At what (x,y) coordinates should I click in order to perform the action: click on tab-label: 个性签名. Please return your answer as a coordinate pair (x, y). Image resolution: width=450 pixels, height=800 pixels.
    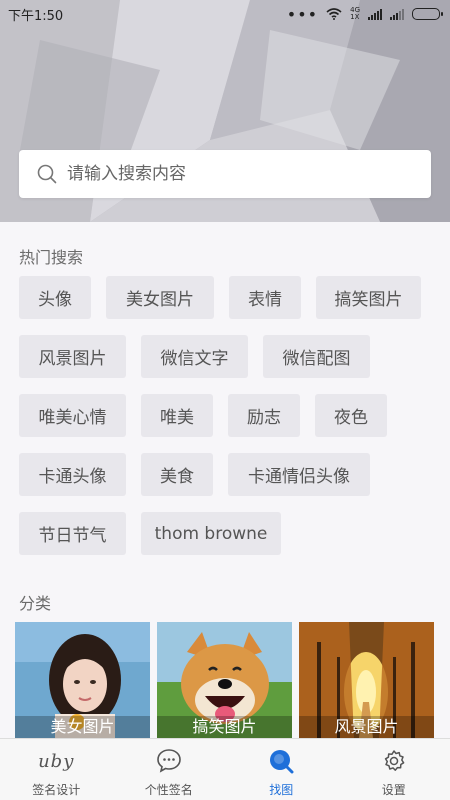
    Looking at the image, I should click on (168, 790).